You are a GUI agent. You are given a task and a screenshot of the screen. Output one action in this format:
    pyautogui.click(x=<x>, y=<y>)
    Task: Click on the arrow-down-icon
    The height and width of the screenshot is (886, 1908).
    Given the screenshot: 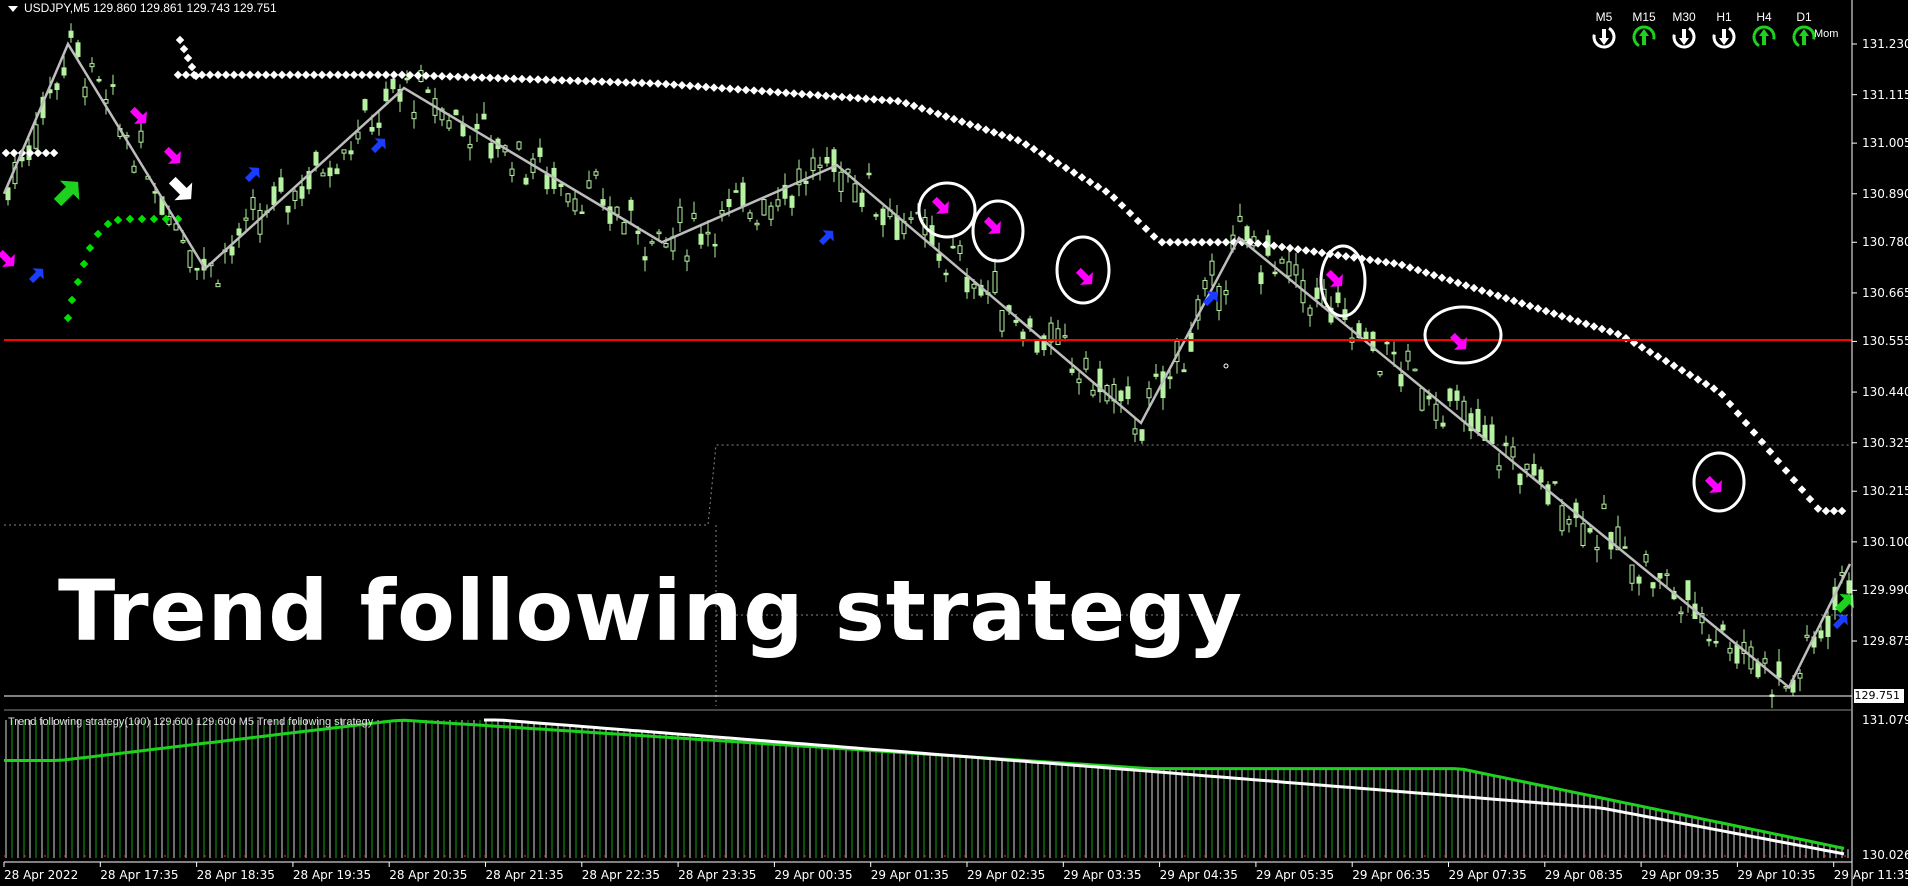 What is the action you would take?
    pyautogui.click(x=1684, y=37)
    